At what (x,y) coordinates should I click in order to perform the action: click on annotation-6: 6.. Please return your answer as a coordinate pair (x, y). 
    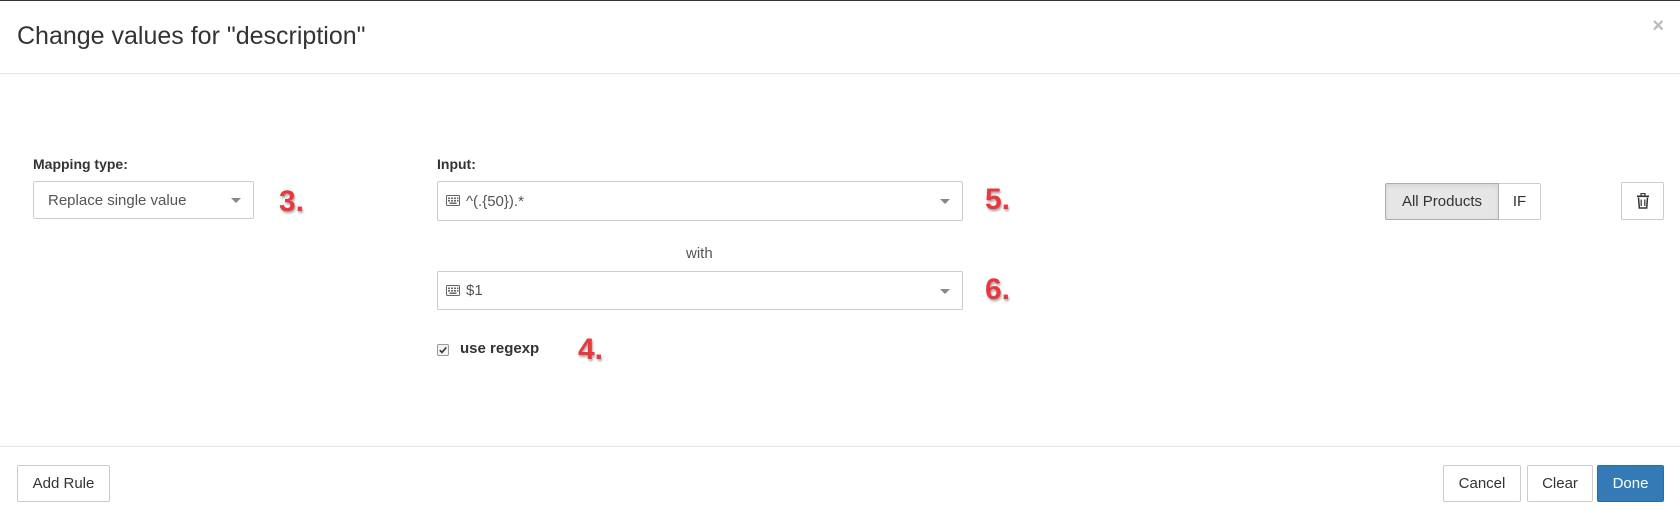
    Looking at the image, I should click on (998, 289).